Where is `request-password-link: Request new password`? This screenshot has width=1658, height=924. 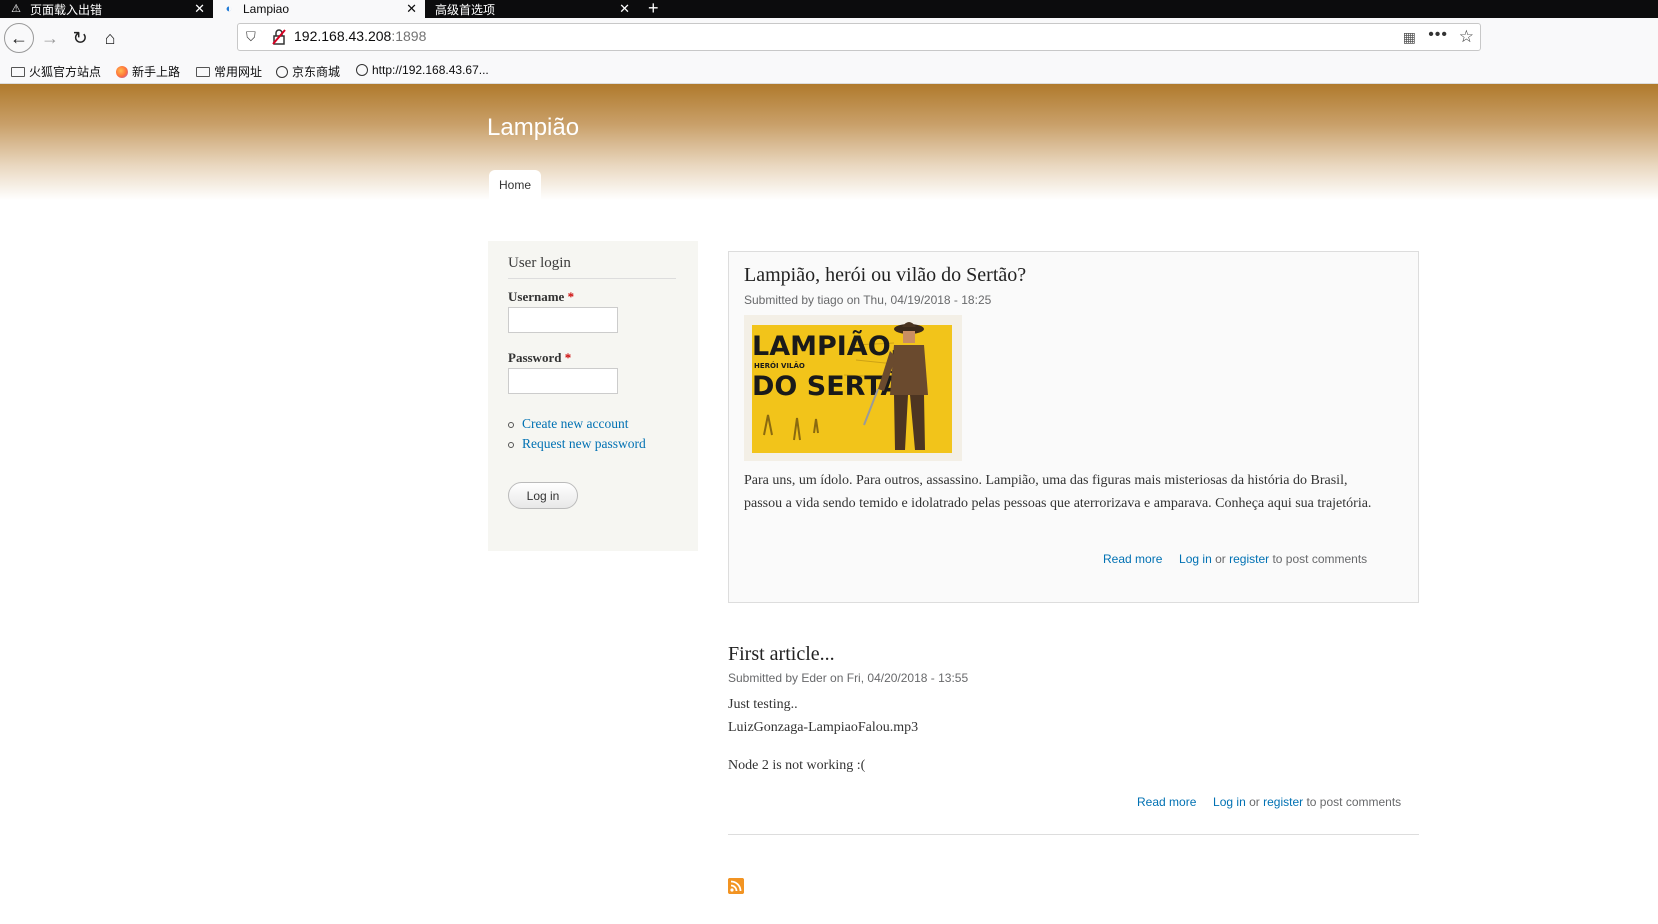
request-password-link: Request new password is located at coordinates (577, 444).